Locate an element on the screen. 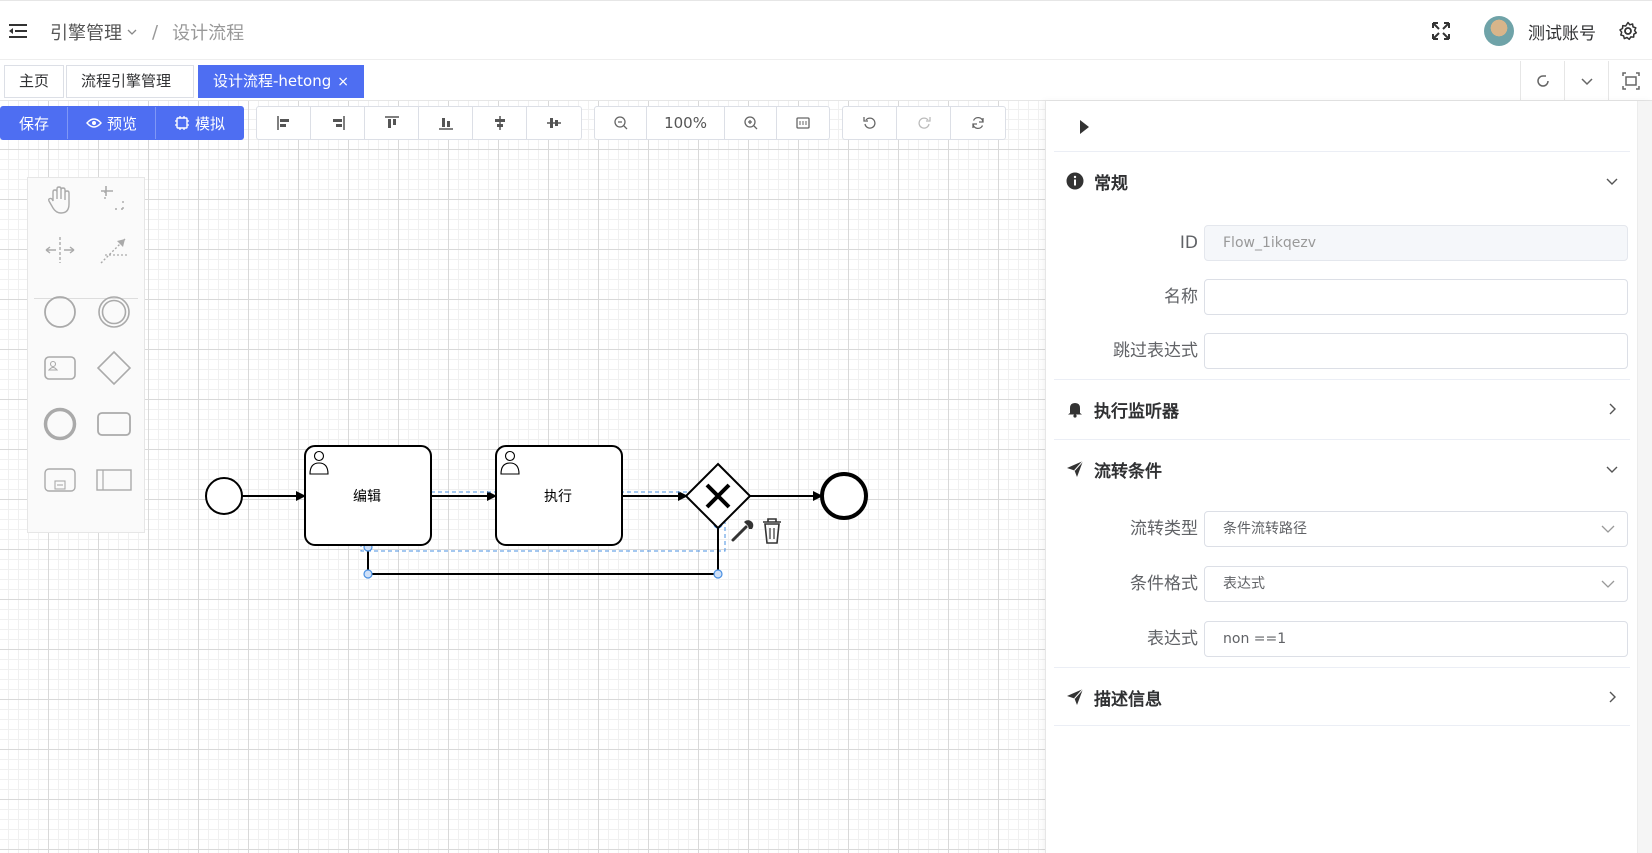  align-left-button is located at coordinates (284, 123).